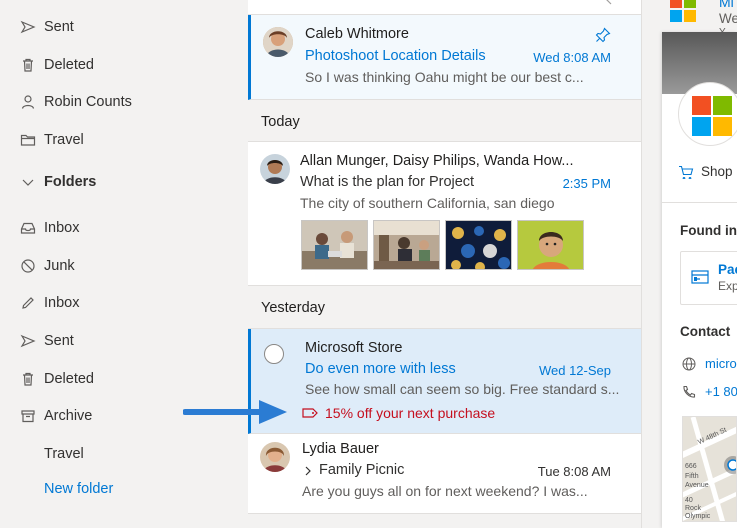 This screenshot has width=737, height=528. Describe the element at coordinates (357, 34) in the screenshot. I see `sender-name: Caleb Whitmore` at that location.